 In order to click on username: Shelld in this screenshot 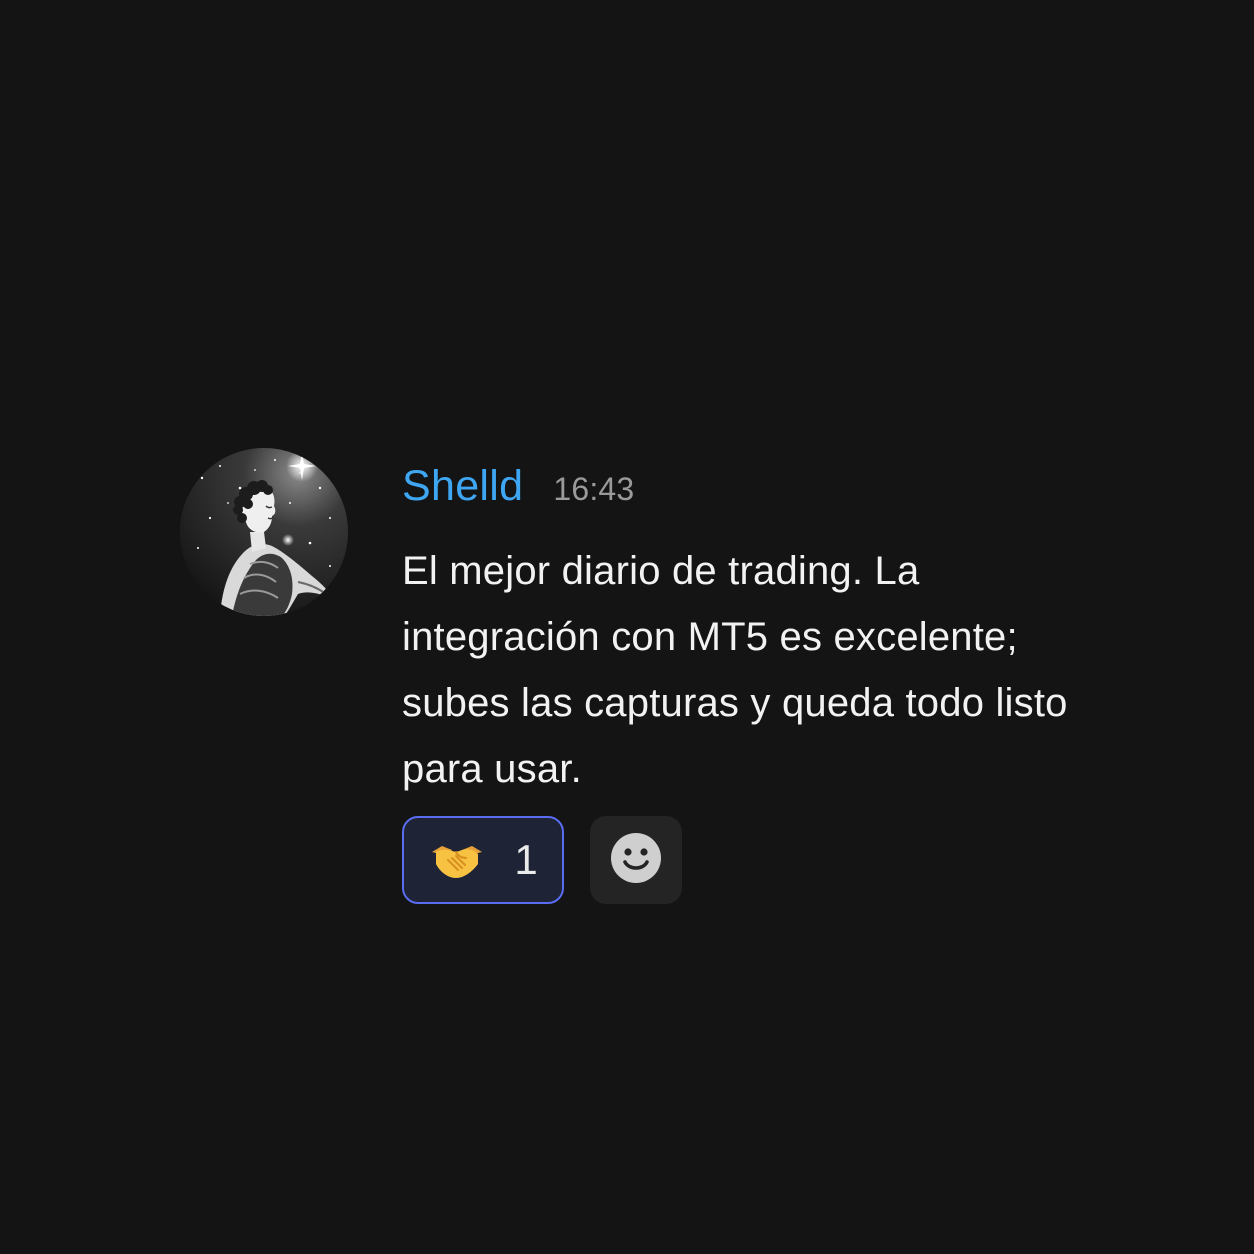, I will do `click(462, 486)`.